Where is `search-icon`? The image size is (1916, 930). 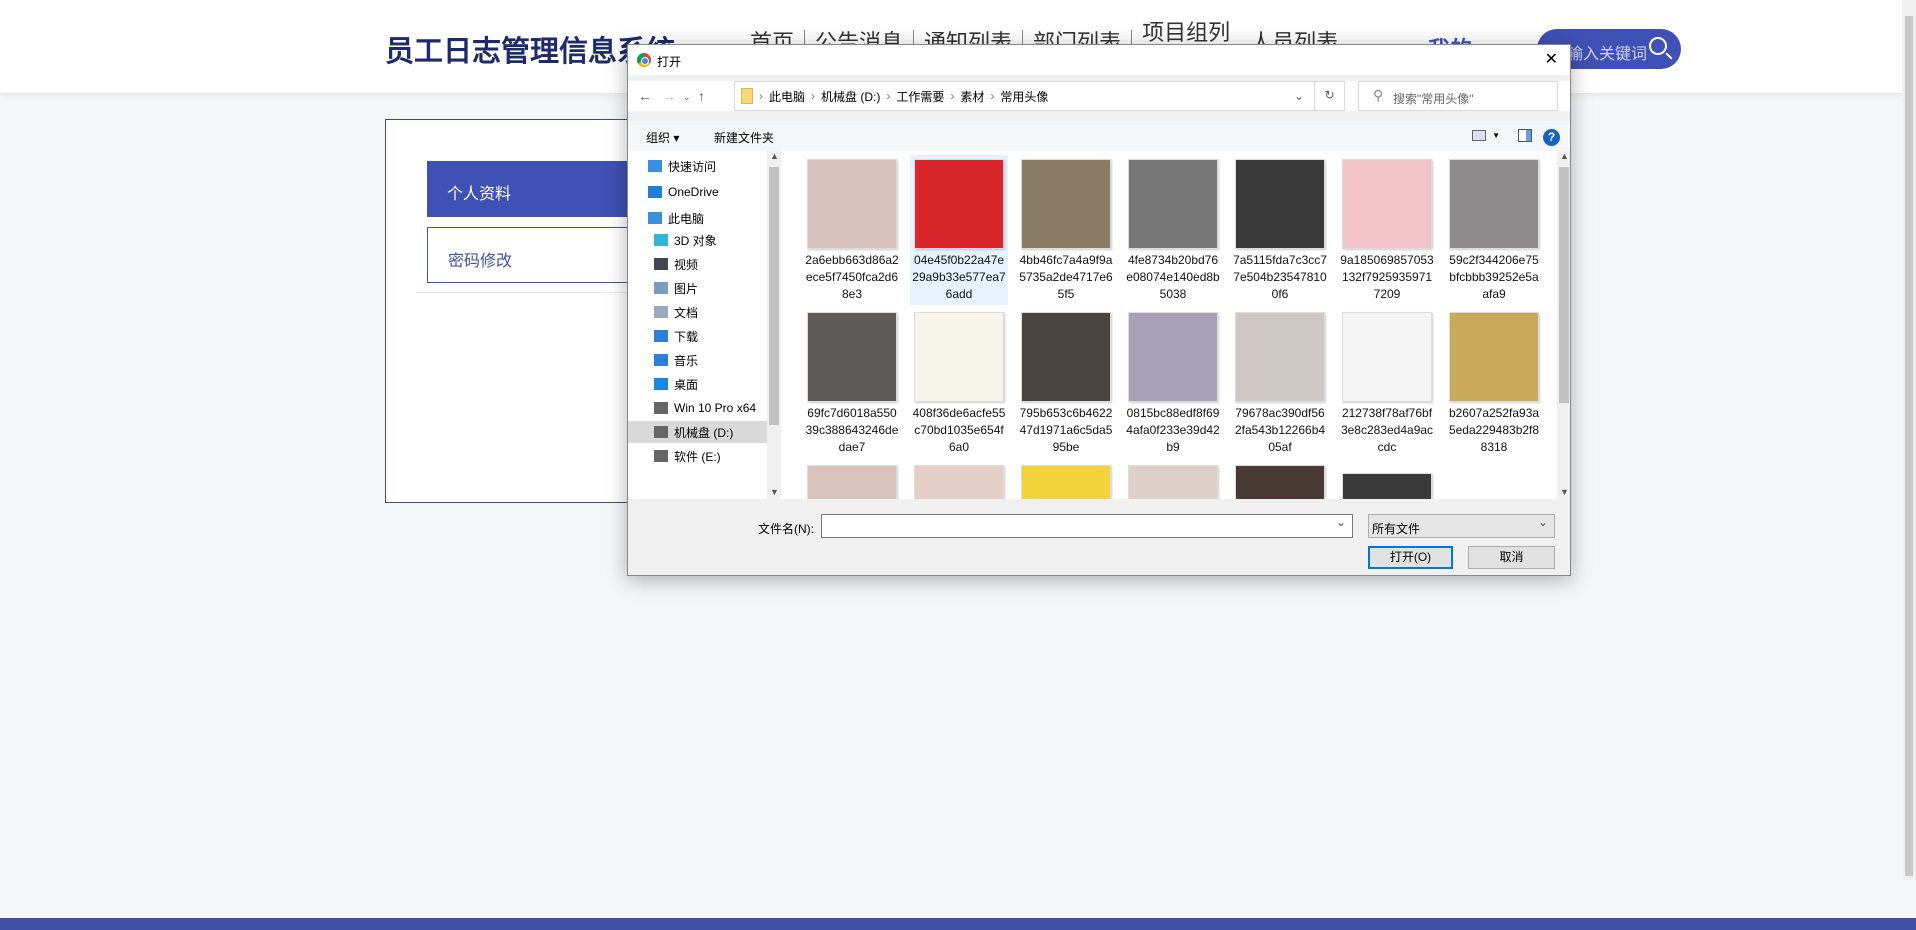
search-icon is located at coordinates (1658, 46).